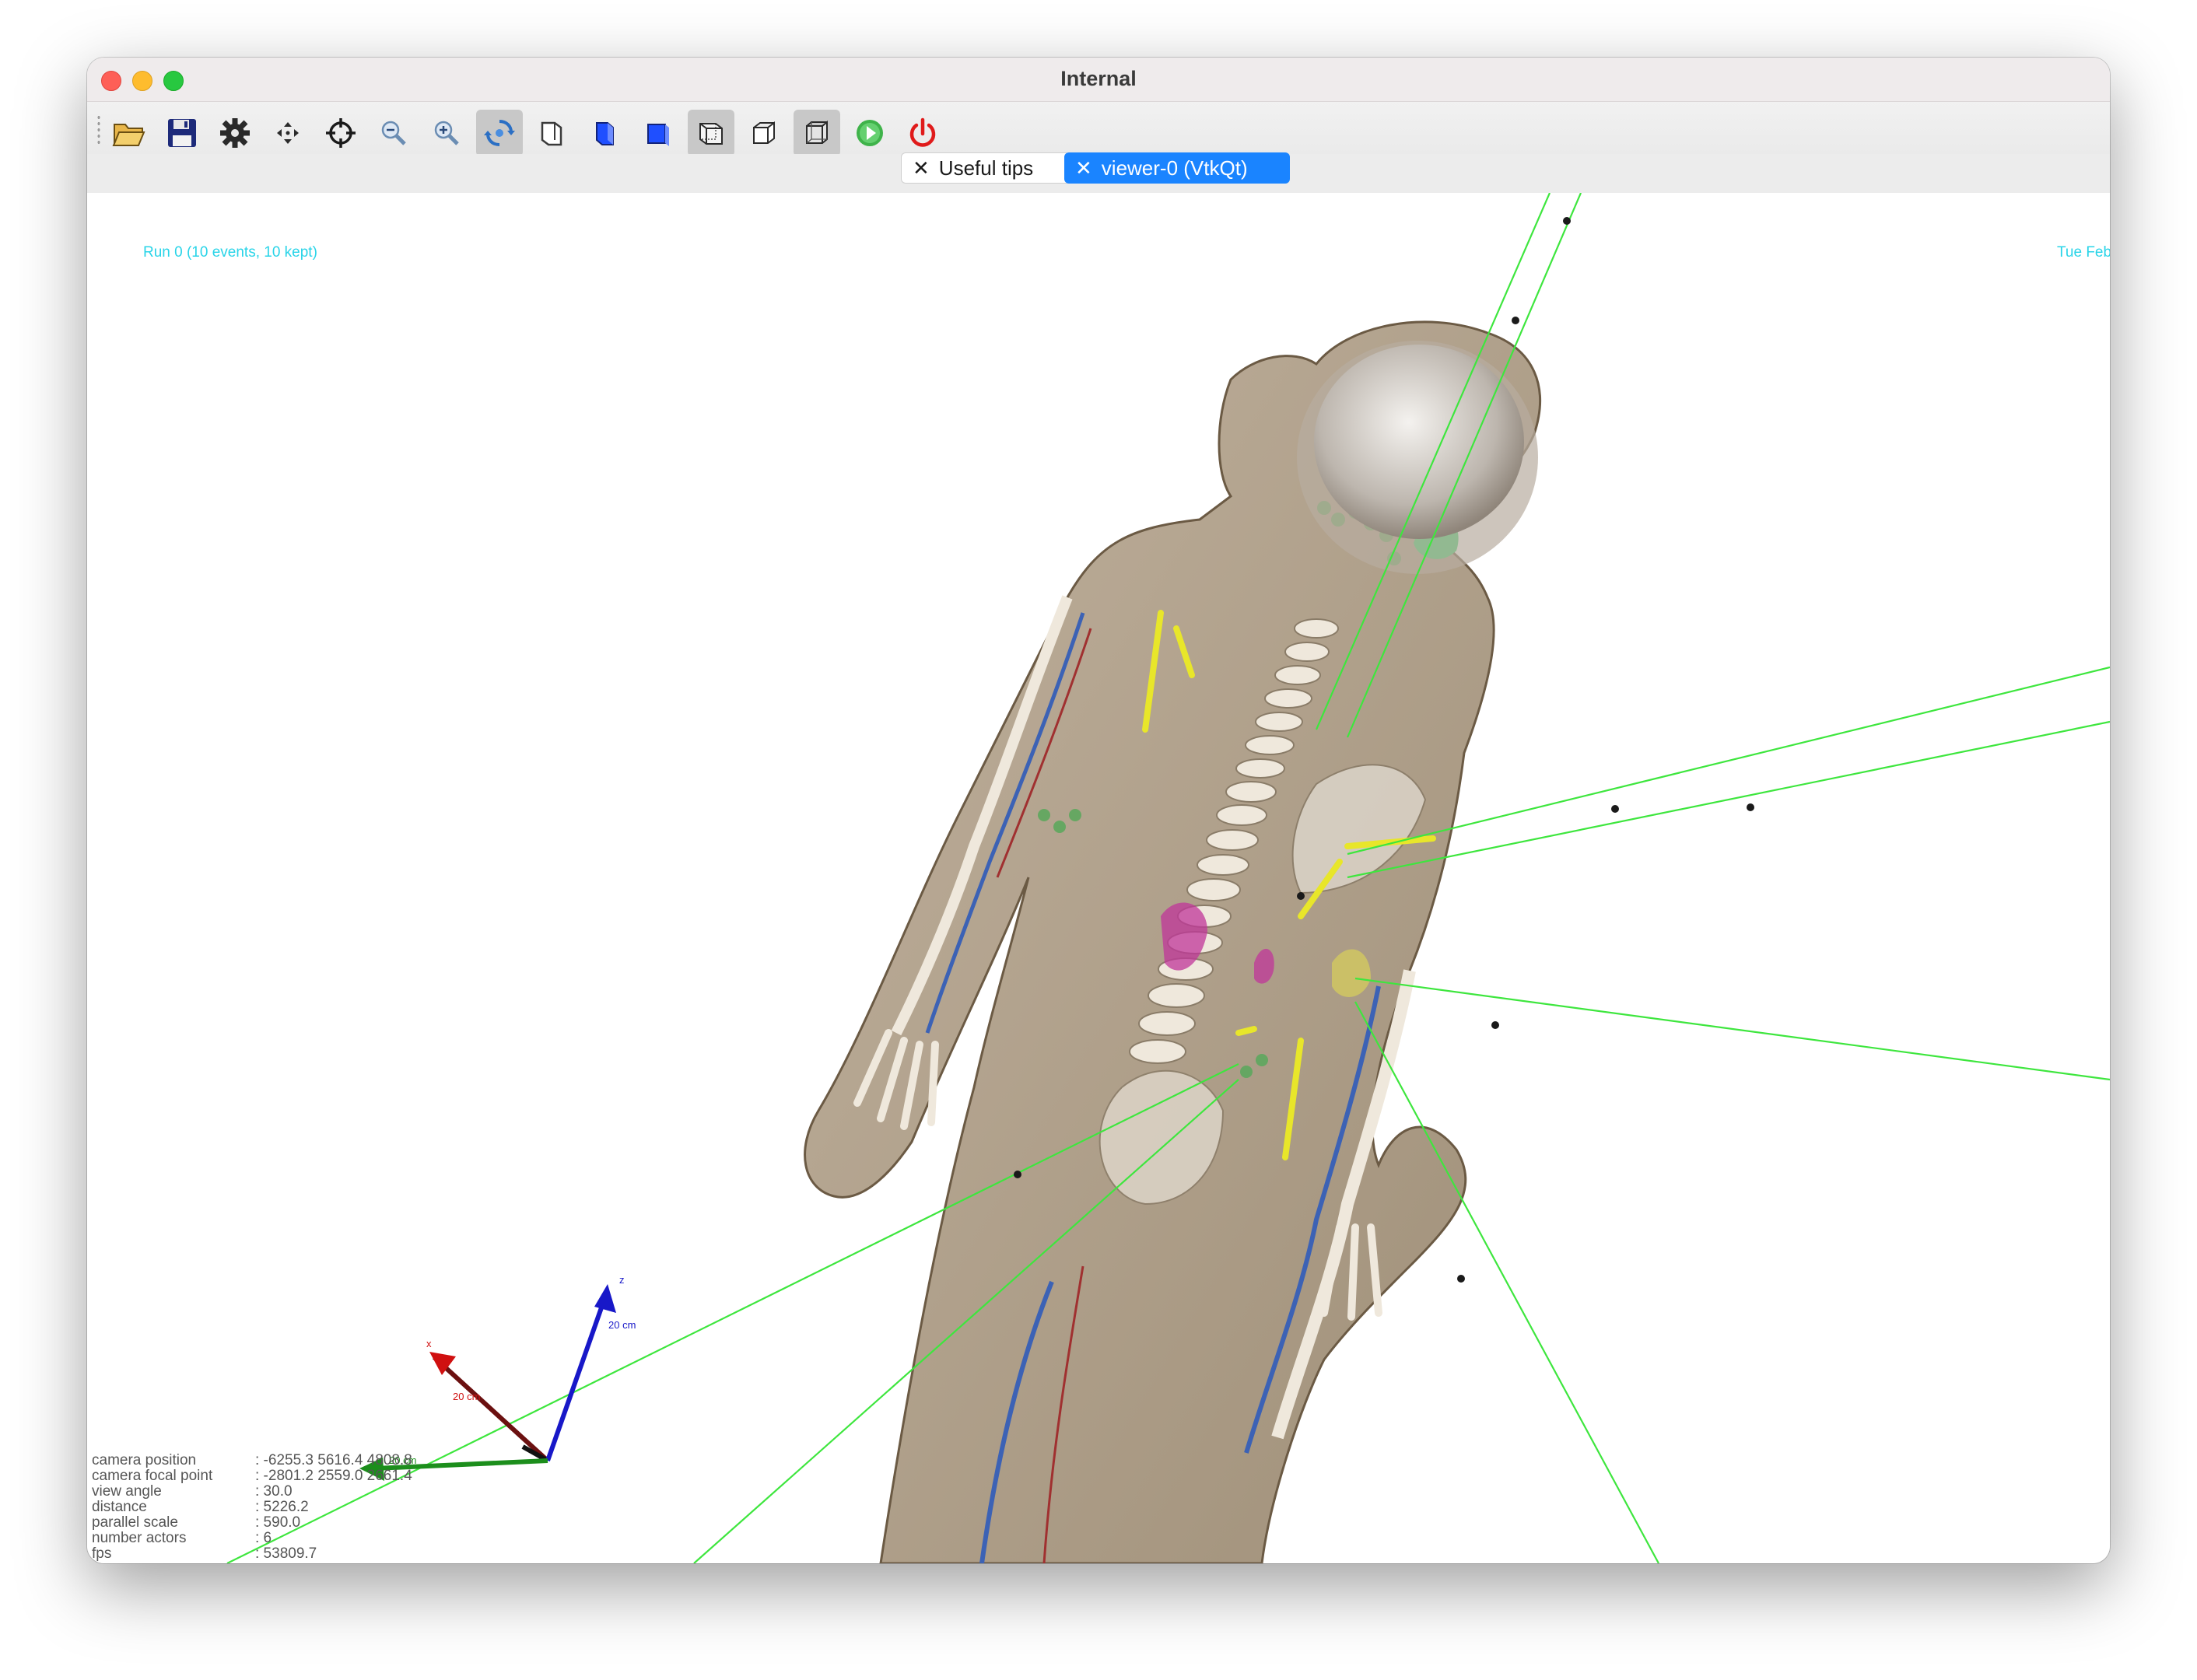 The height and width of the screenshot is (1680, 2197). I want to click on z-axis-scale-label: 20 cm, so click(622, 1325).